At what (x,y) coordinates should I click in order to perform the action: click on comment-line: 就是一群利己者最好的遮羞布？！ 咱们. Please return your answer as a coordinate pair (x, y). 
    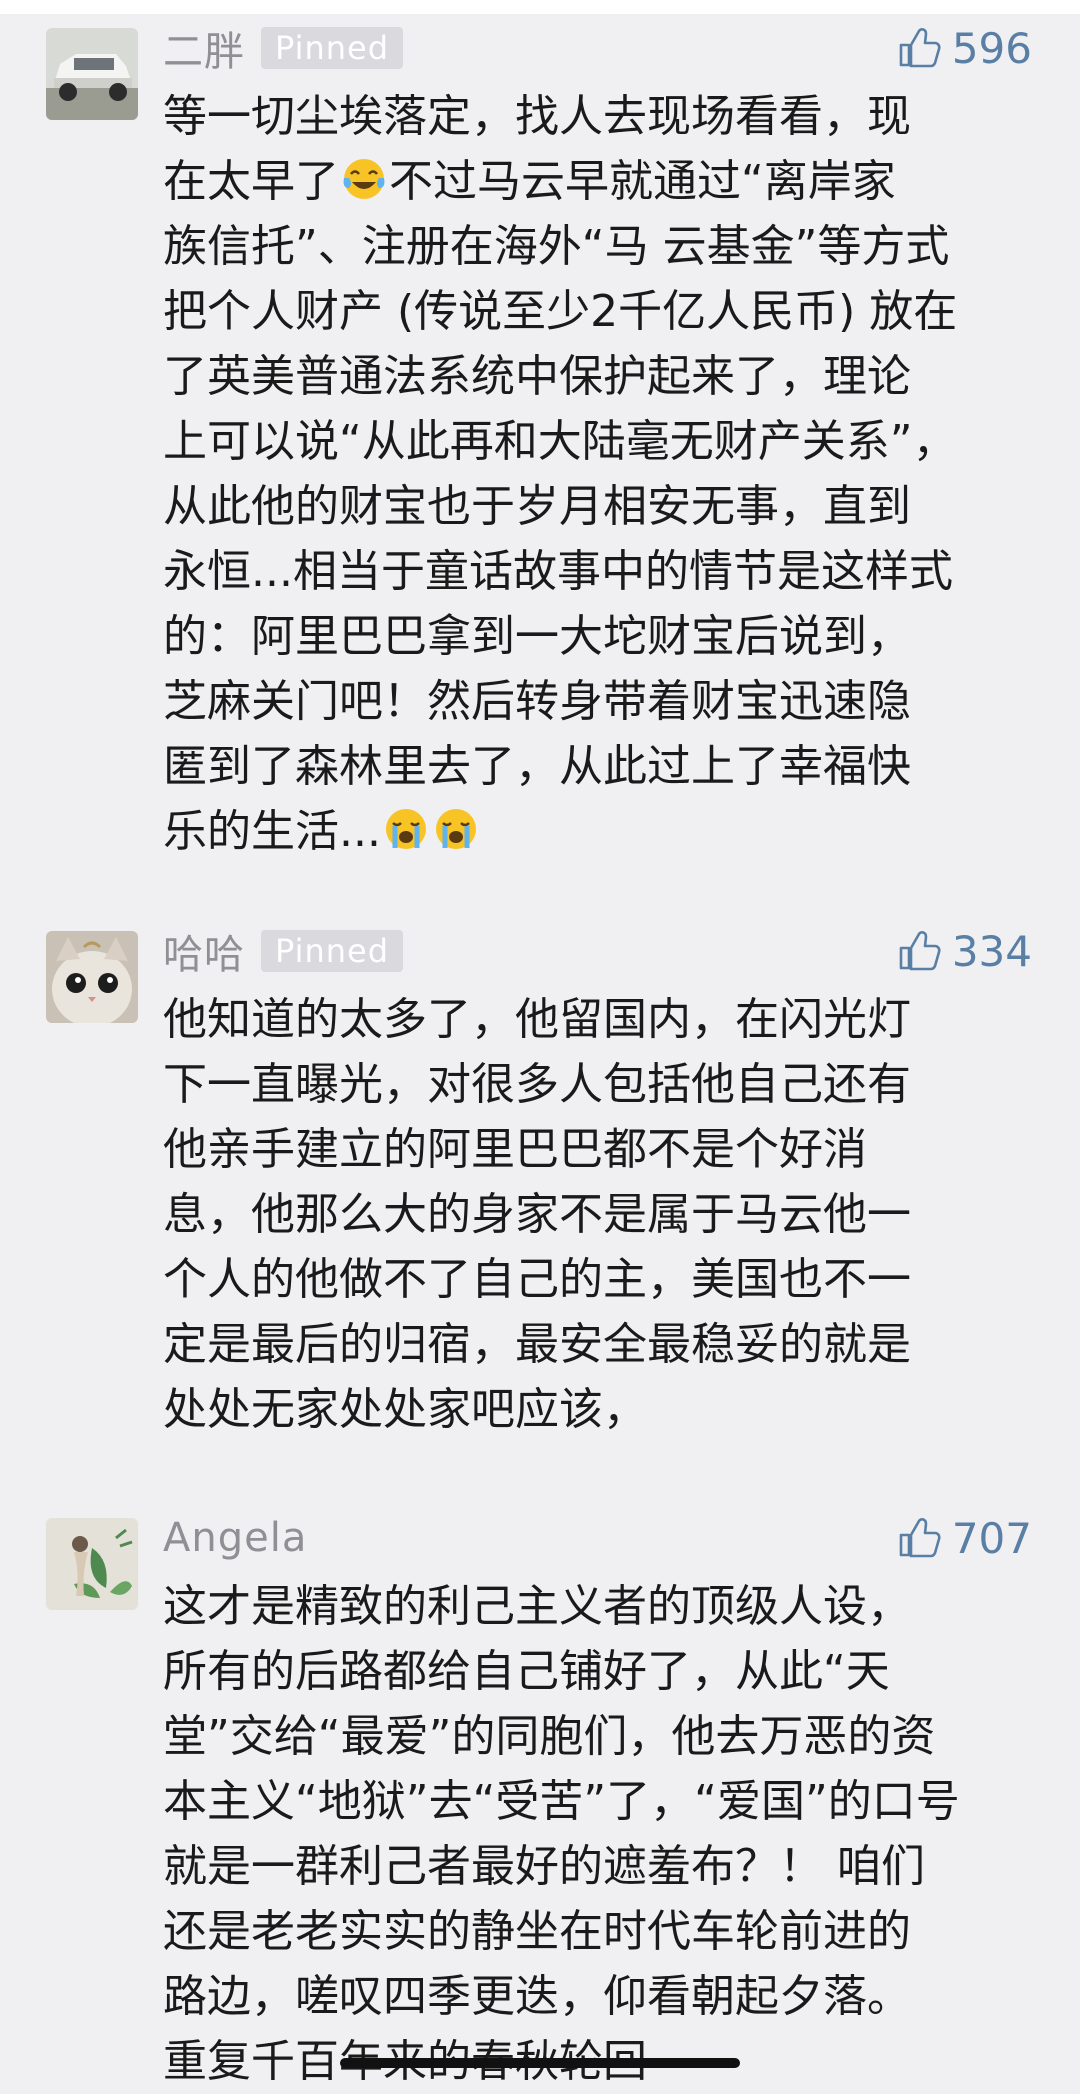
    Looking at the image, I should click on (544, 1866).